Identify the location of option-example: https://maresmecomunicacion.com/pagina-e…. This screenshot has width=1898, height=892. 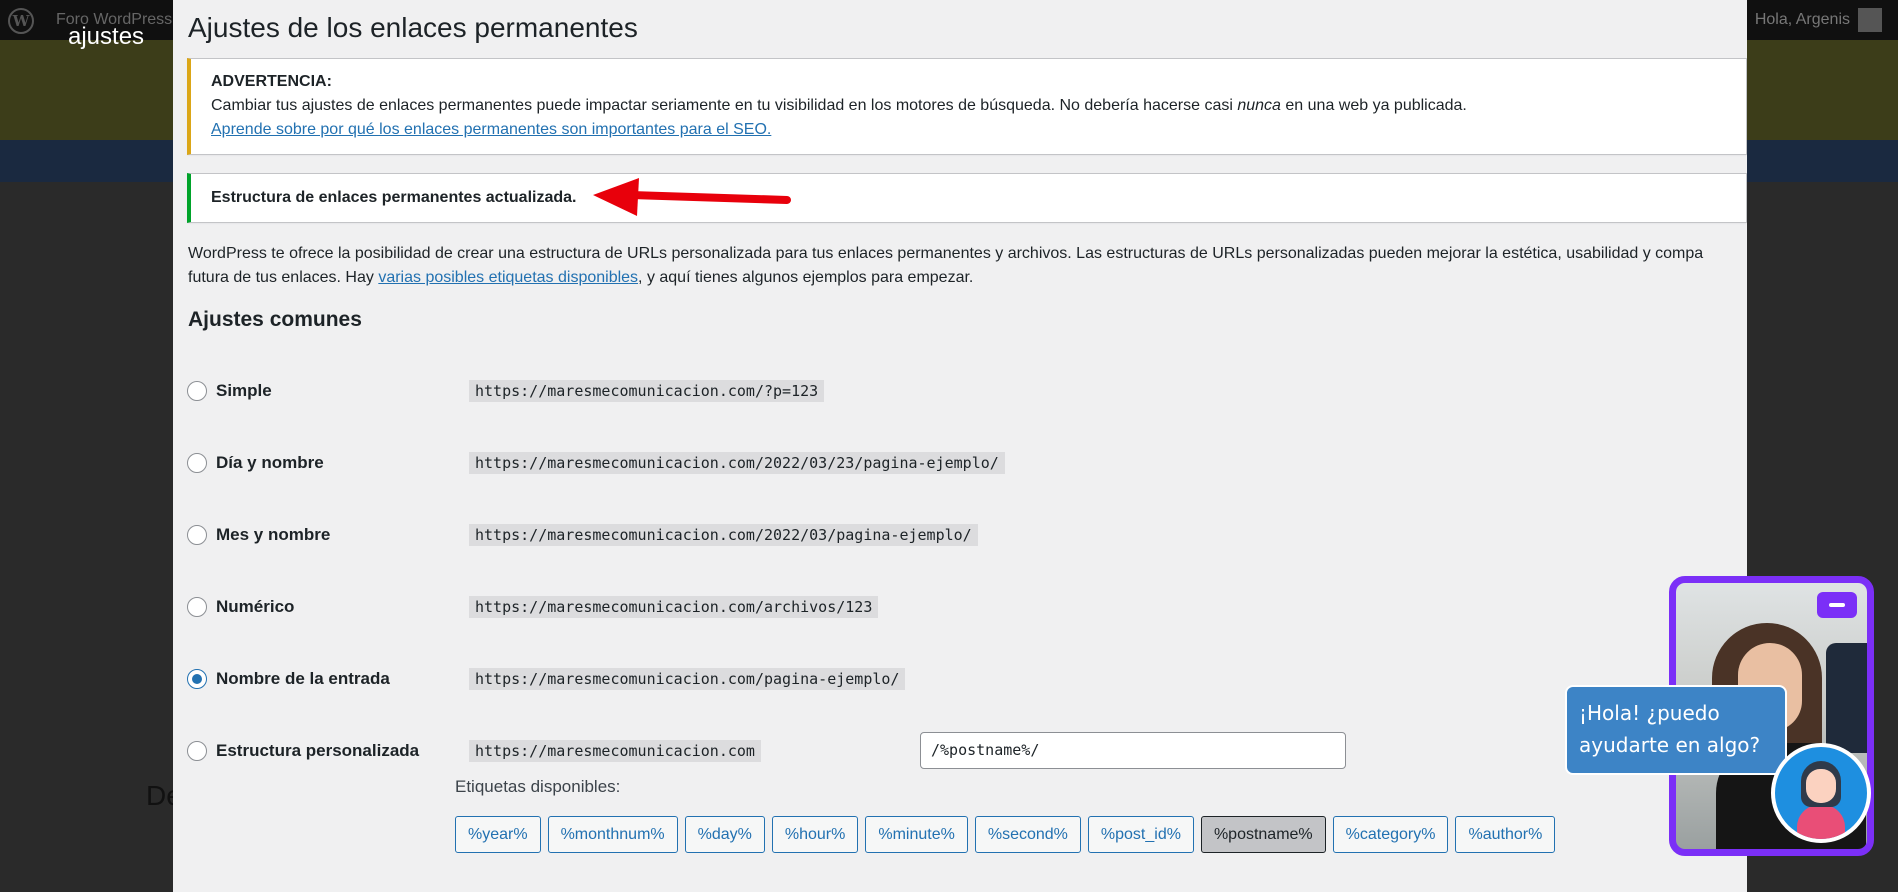
(687, 679).